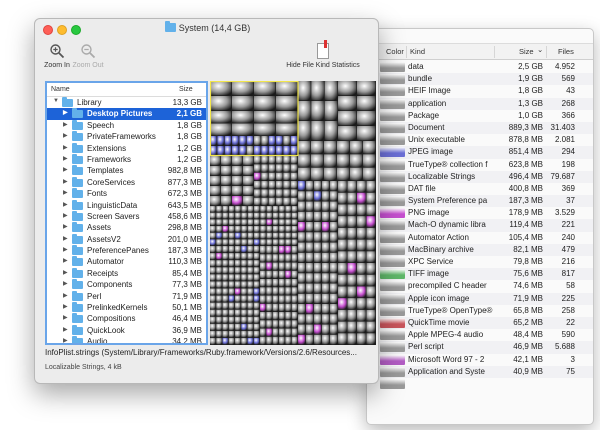 The width and height of the screenshot is (600, 430). I want to click on files-column-header: Files, so click(566, 51).